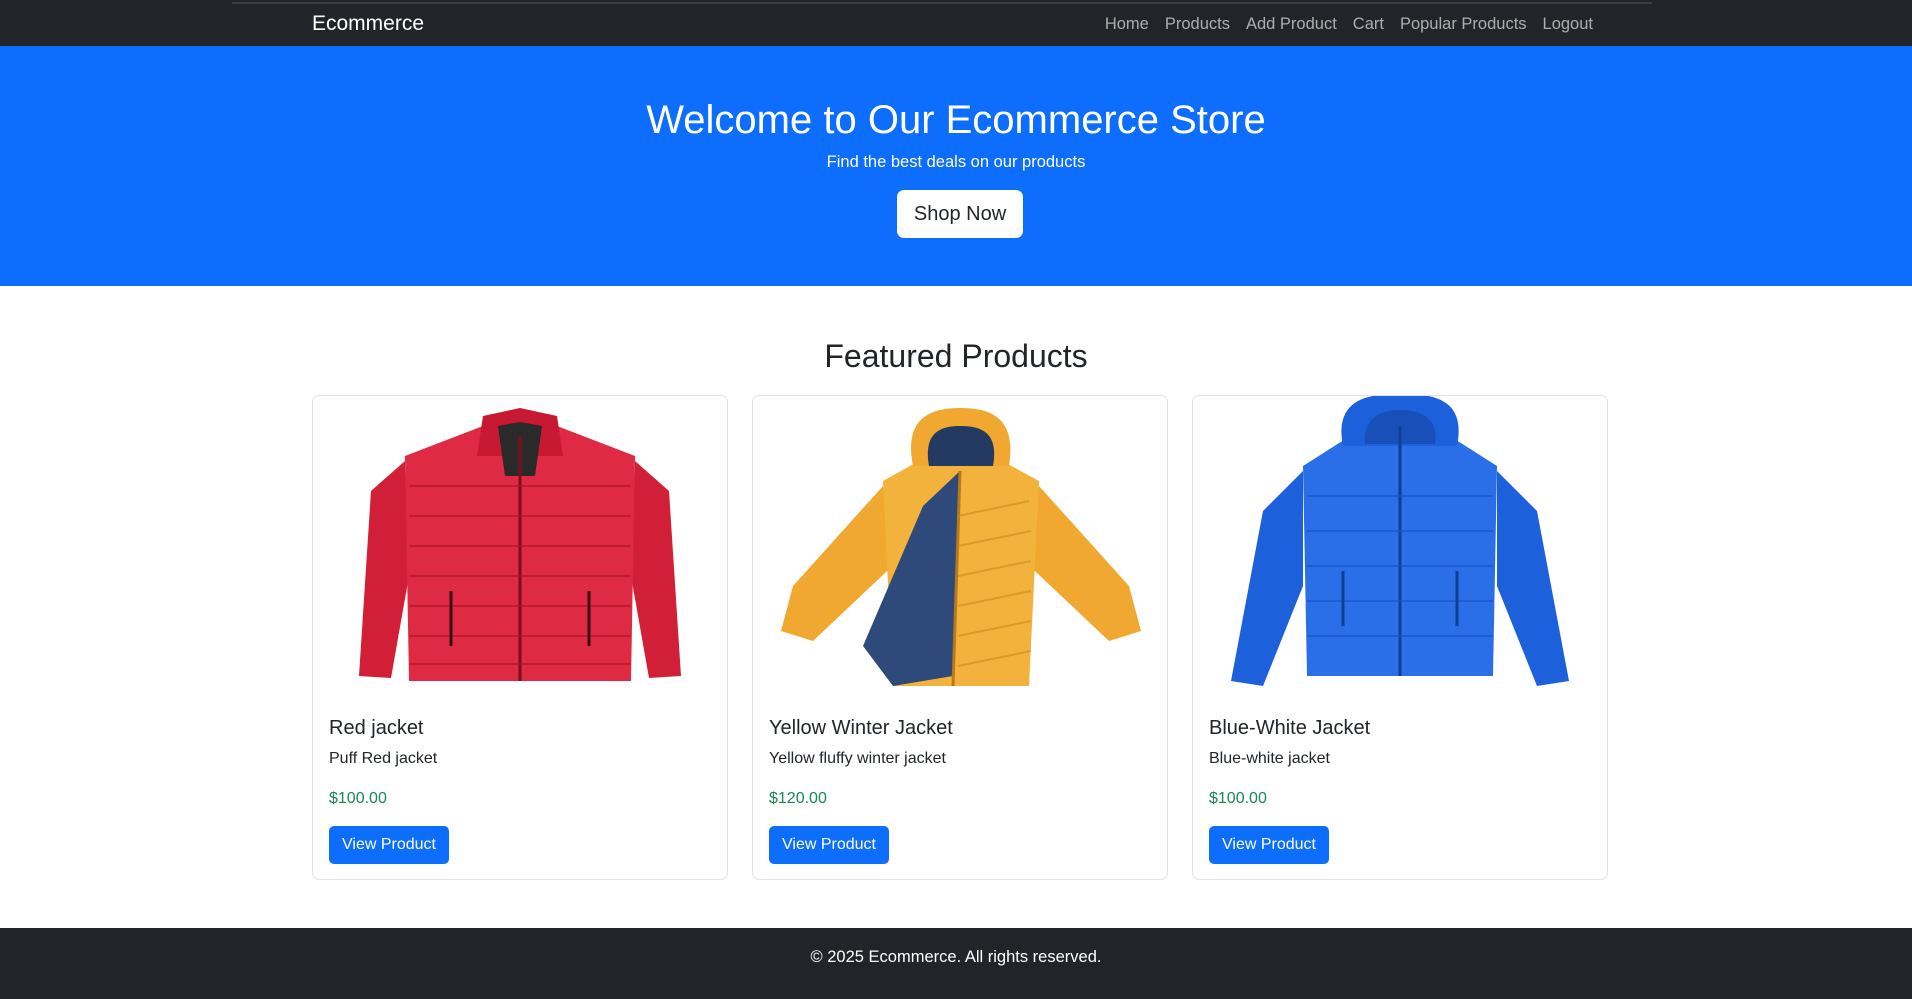 This screenshot has width=1912, height=999. I want to click on product-description: Blue-white jacket, so click(1269, 758).